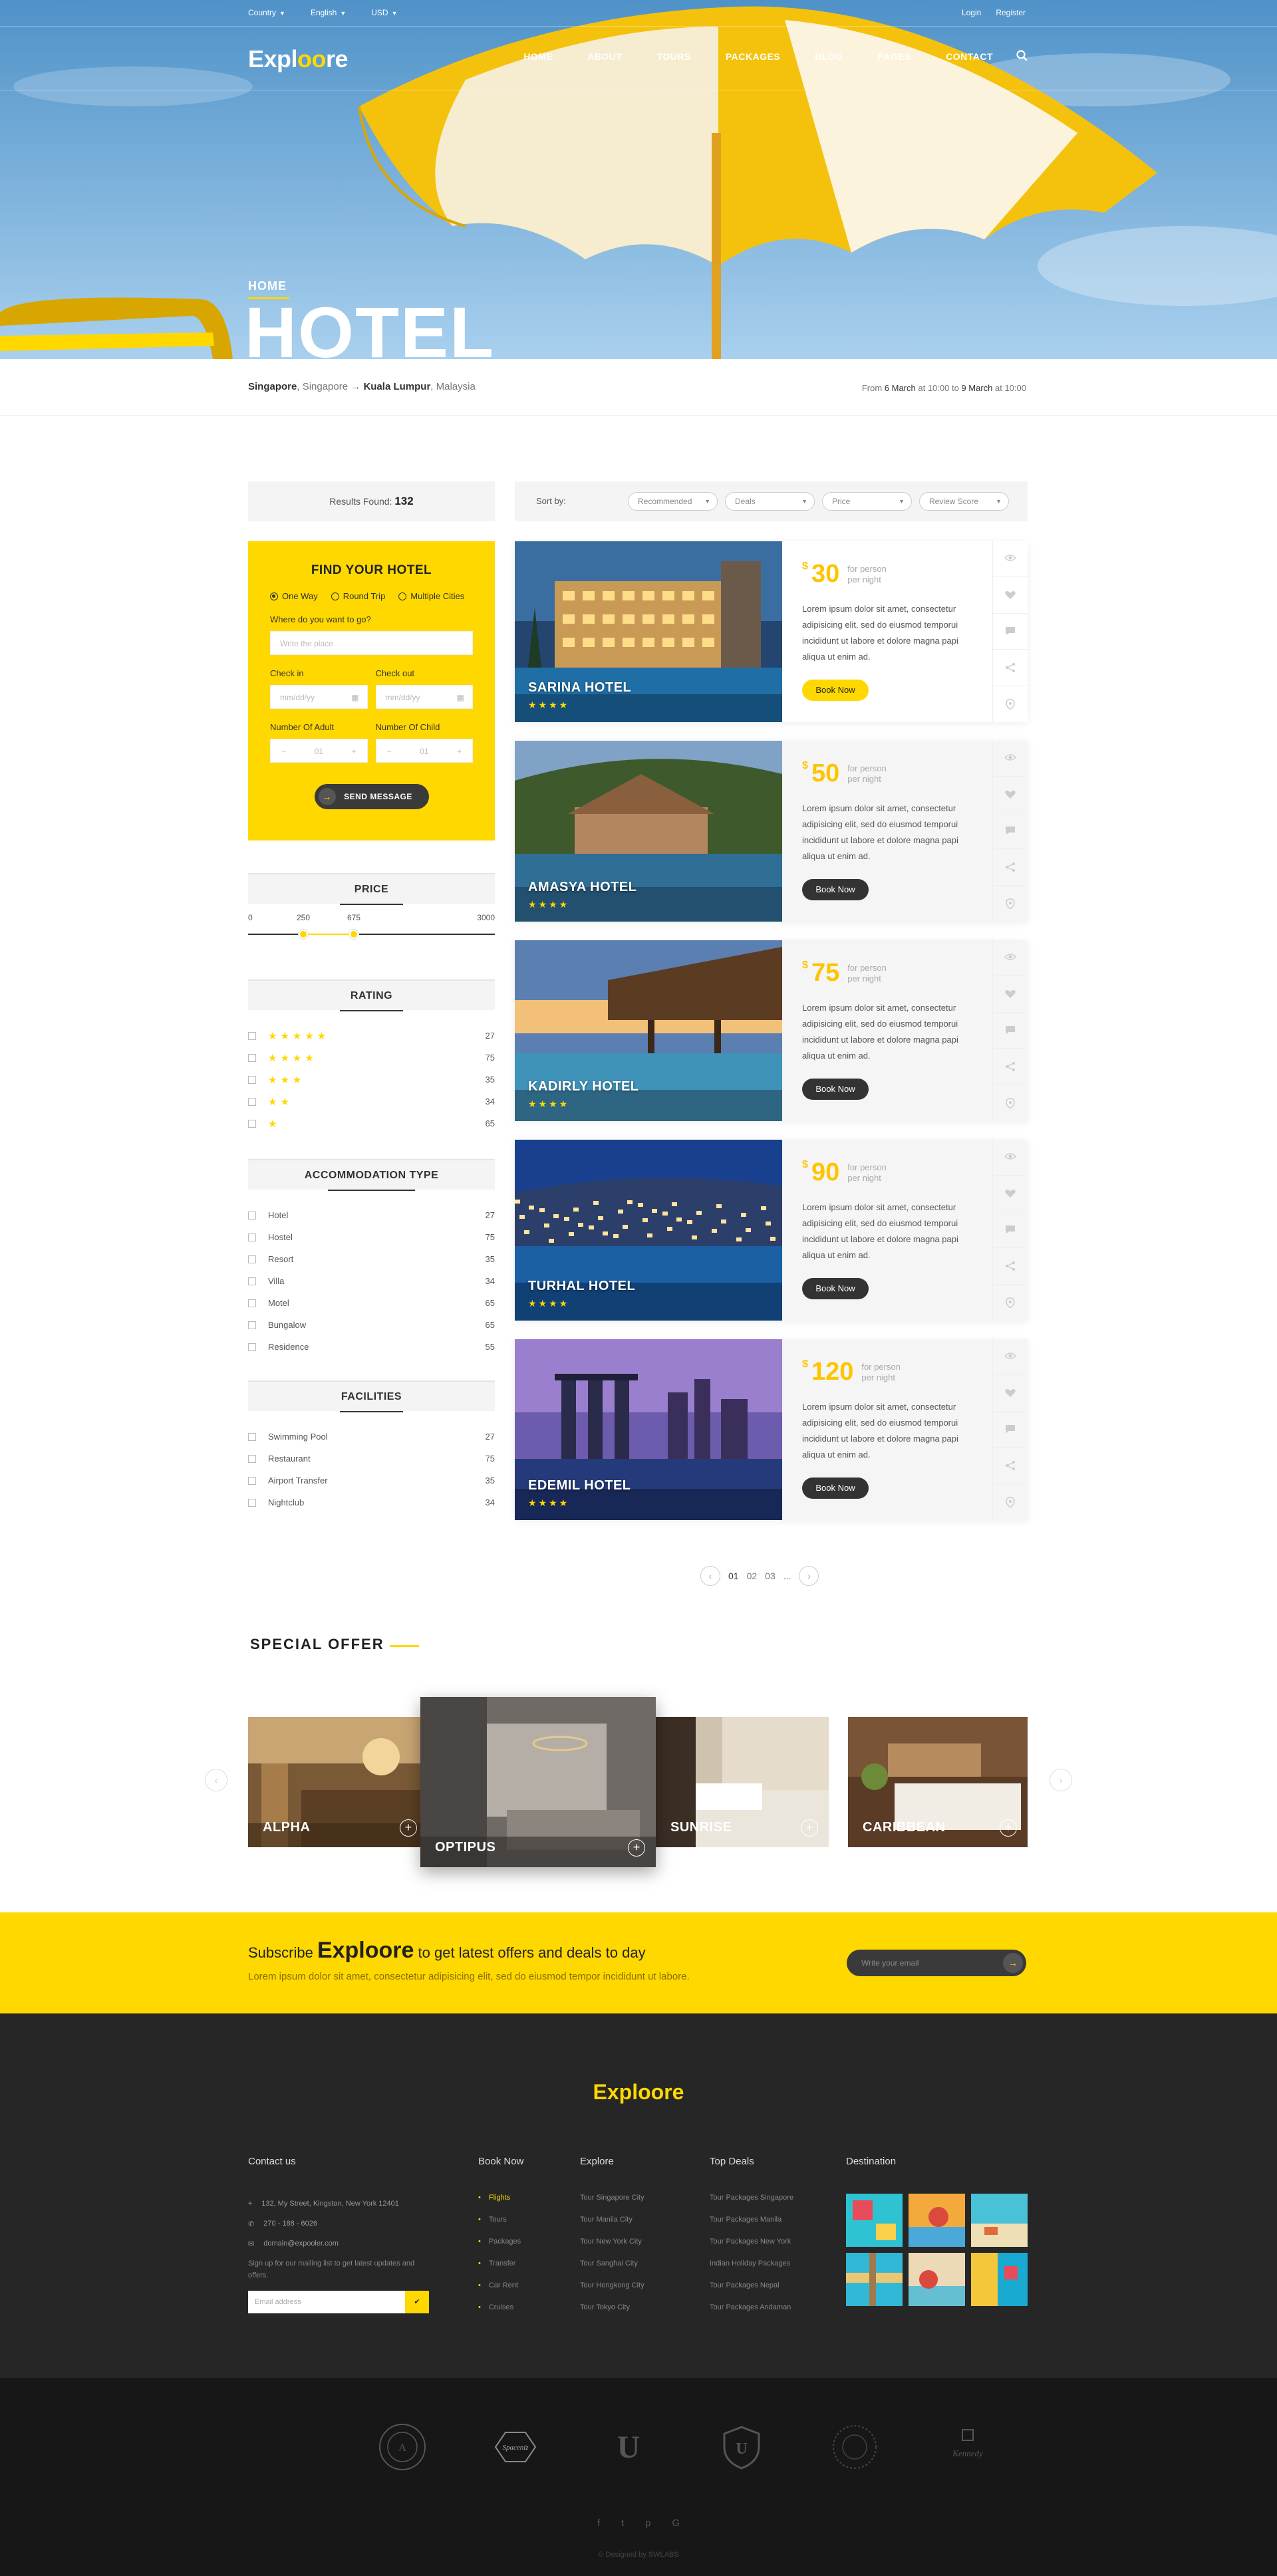 Image resolution: width=1277 pixels, height=2576 pixels. I want to click on twitter-icon: t, so click(623, 2523).